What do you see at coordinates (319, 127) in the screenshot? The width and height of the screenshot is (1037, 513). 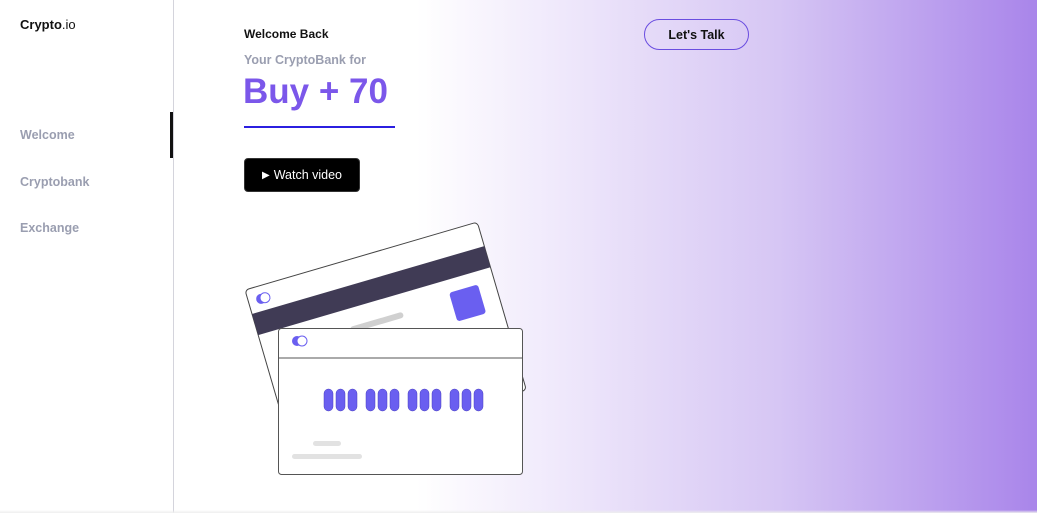 I see `headline-underline` at bounding box center [319, 127].